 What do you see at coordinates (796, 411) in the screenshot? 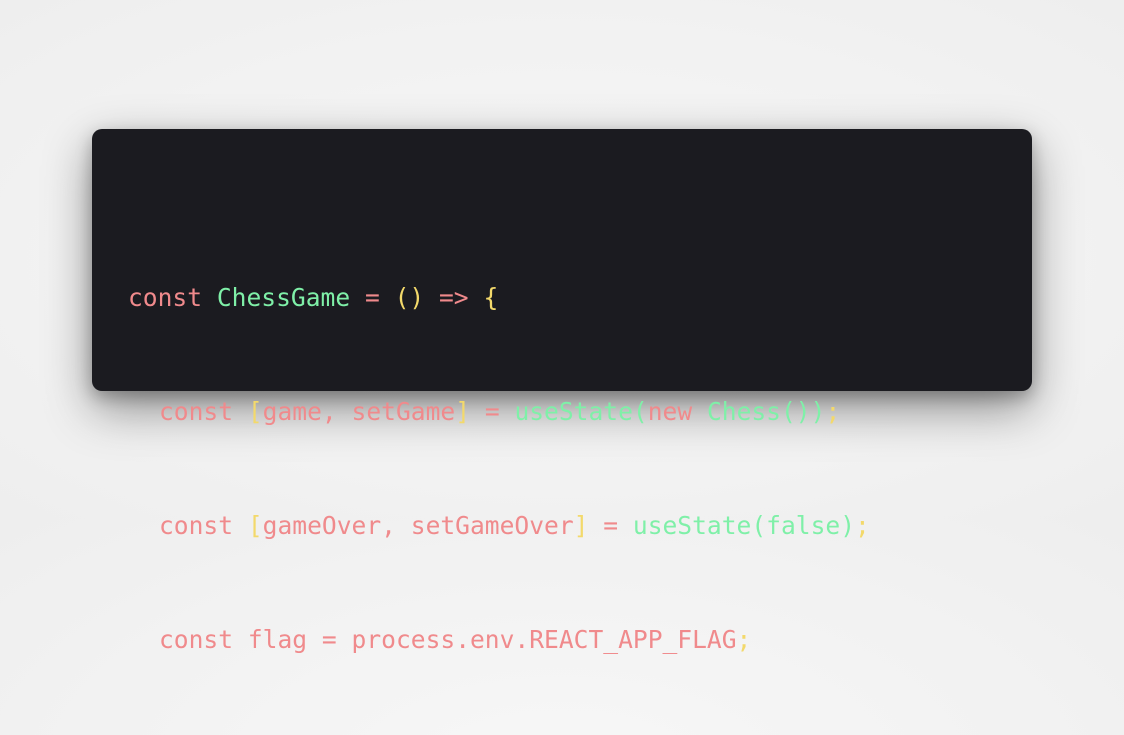
I see `call-parens: ()` at bounding box center [796, 411].